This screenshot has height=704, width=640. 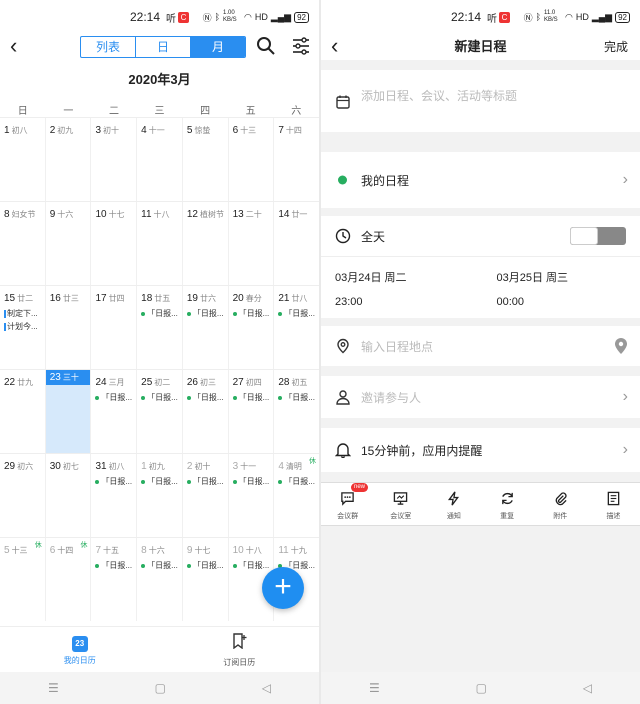 I want to click on nav-my-calendar: 23 我的日历, so click(x=80, y=649).